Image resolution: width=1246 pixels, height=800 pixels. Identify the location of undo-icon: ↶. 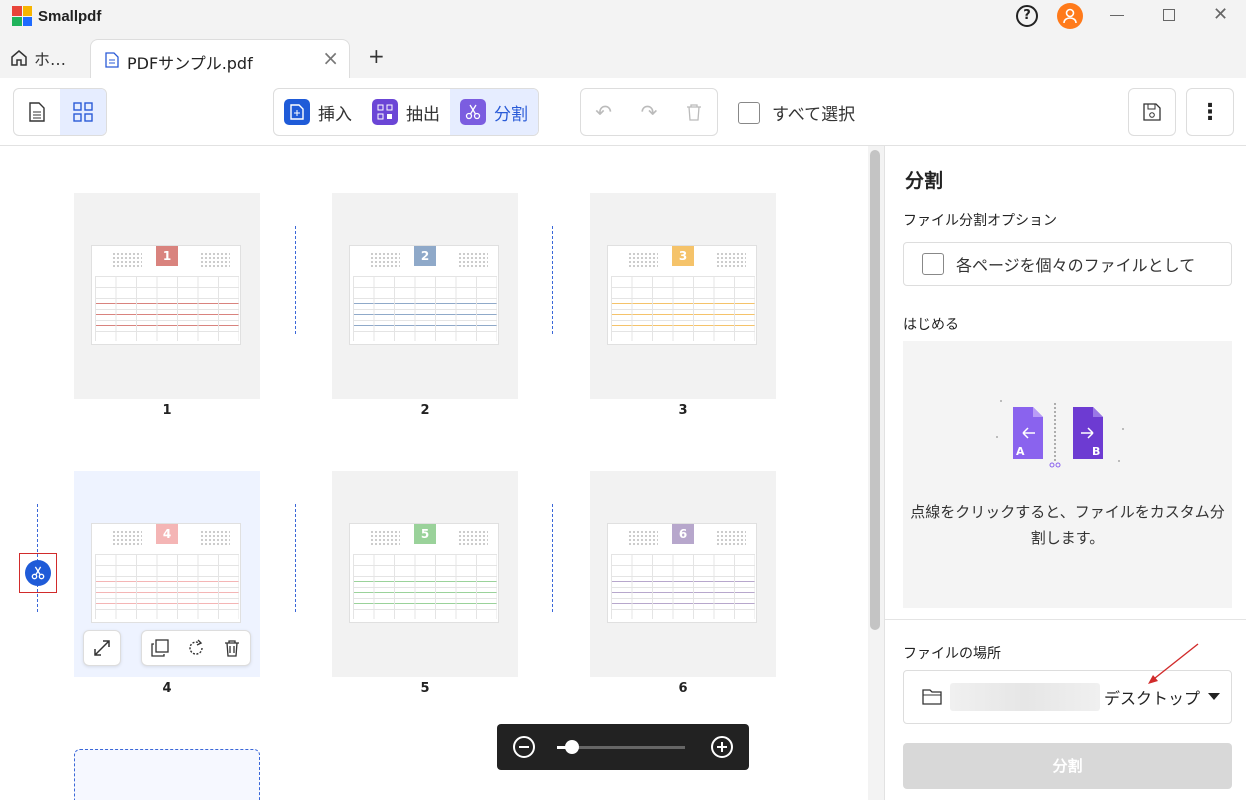
(603, 112).